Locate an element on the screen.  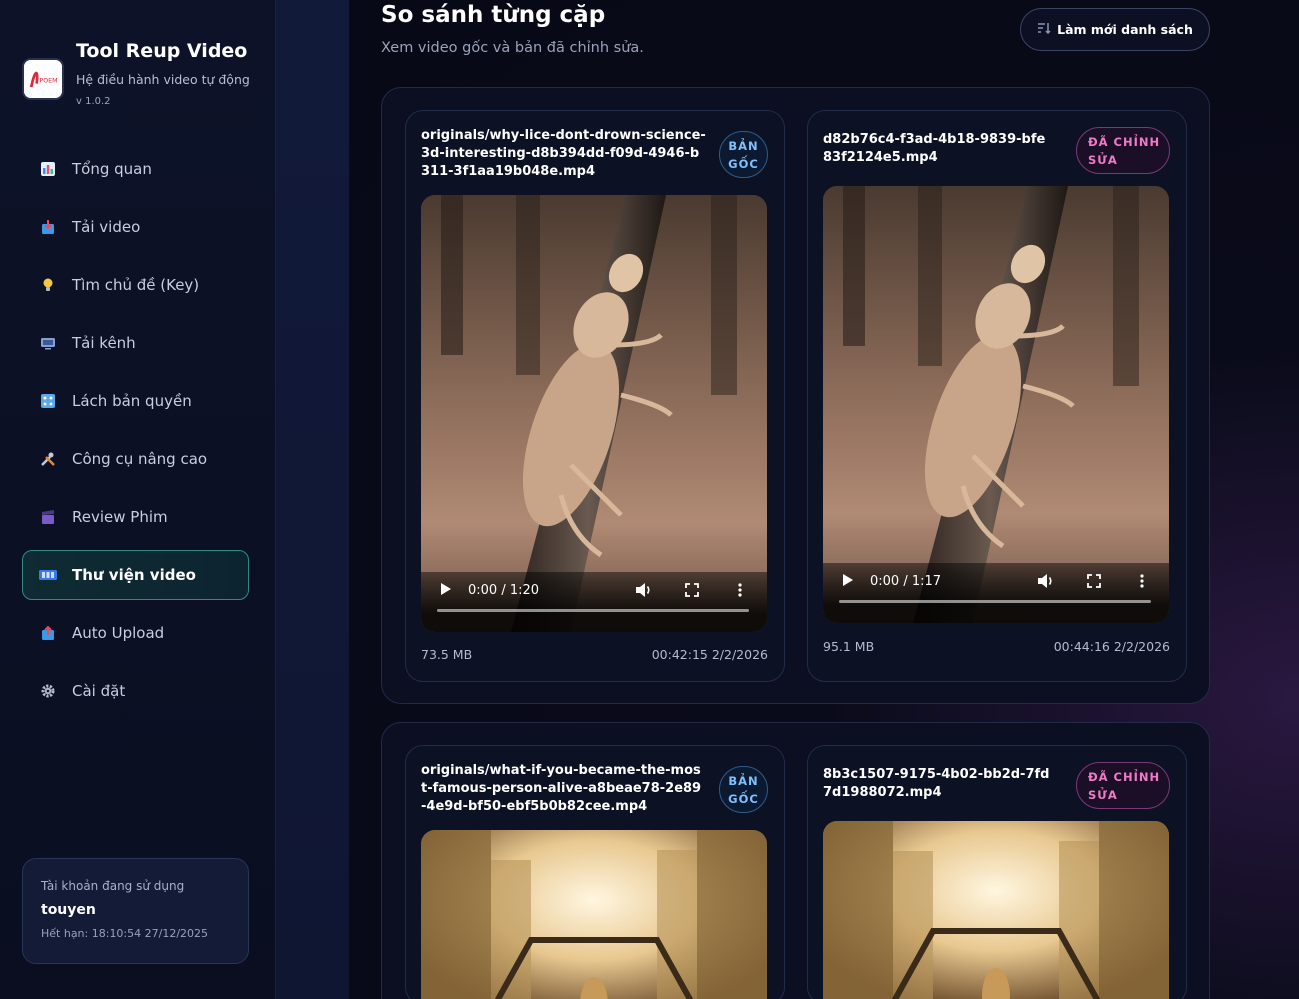
video-date: 00:44:16 2/2/2026 is located at coordinates (1111, 646).